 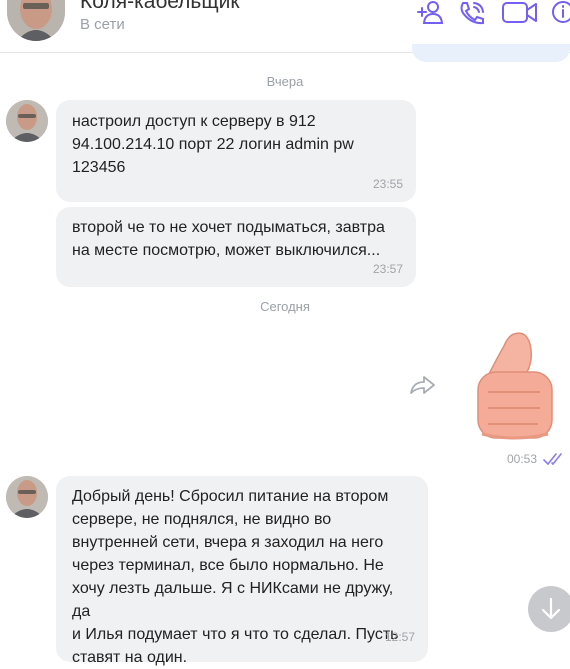 I want to click on outgoing-time: 00:53, so click(x=522, y=459).